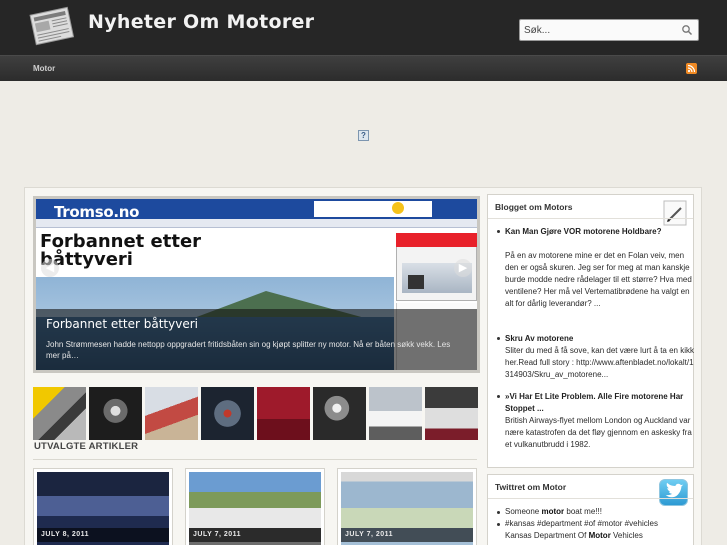  Describe the element at coordinates (103, 535) in the screenshot. I see `featured-card-date: JULY 8, 2011` at that location.